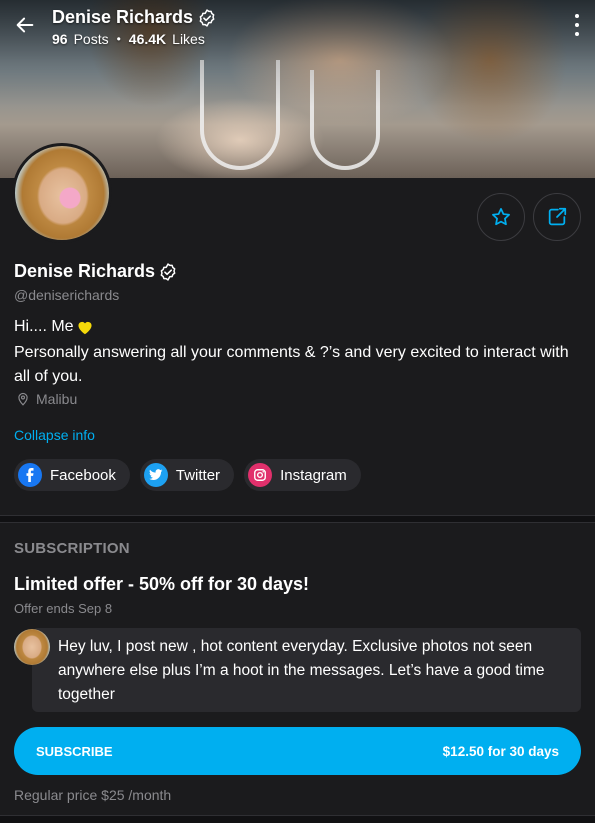 The image size is (595, 823). What do you see at coordinates (162, 584) in the screenshot?
I see `offer-title: Limited offer - 50% off for 30 days!` at bounding box center [162, 584].